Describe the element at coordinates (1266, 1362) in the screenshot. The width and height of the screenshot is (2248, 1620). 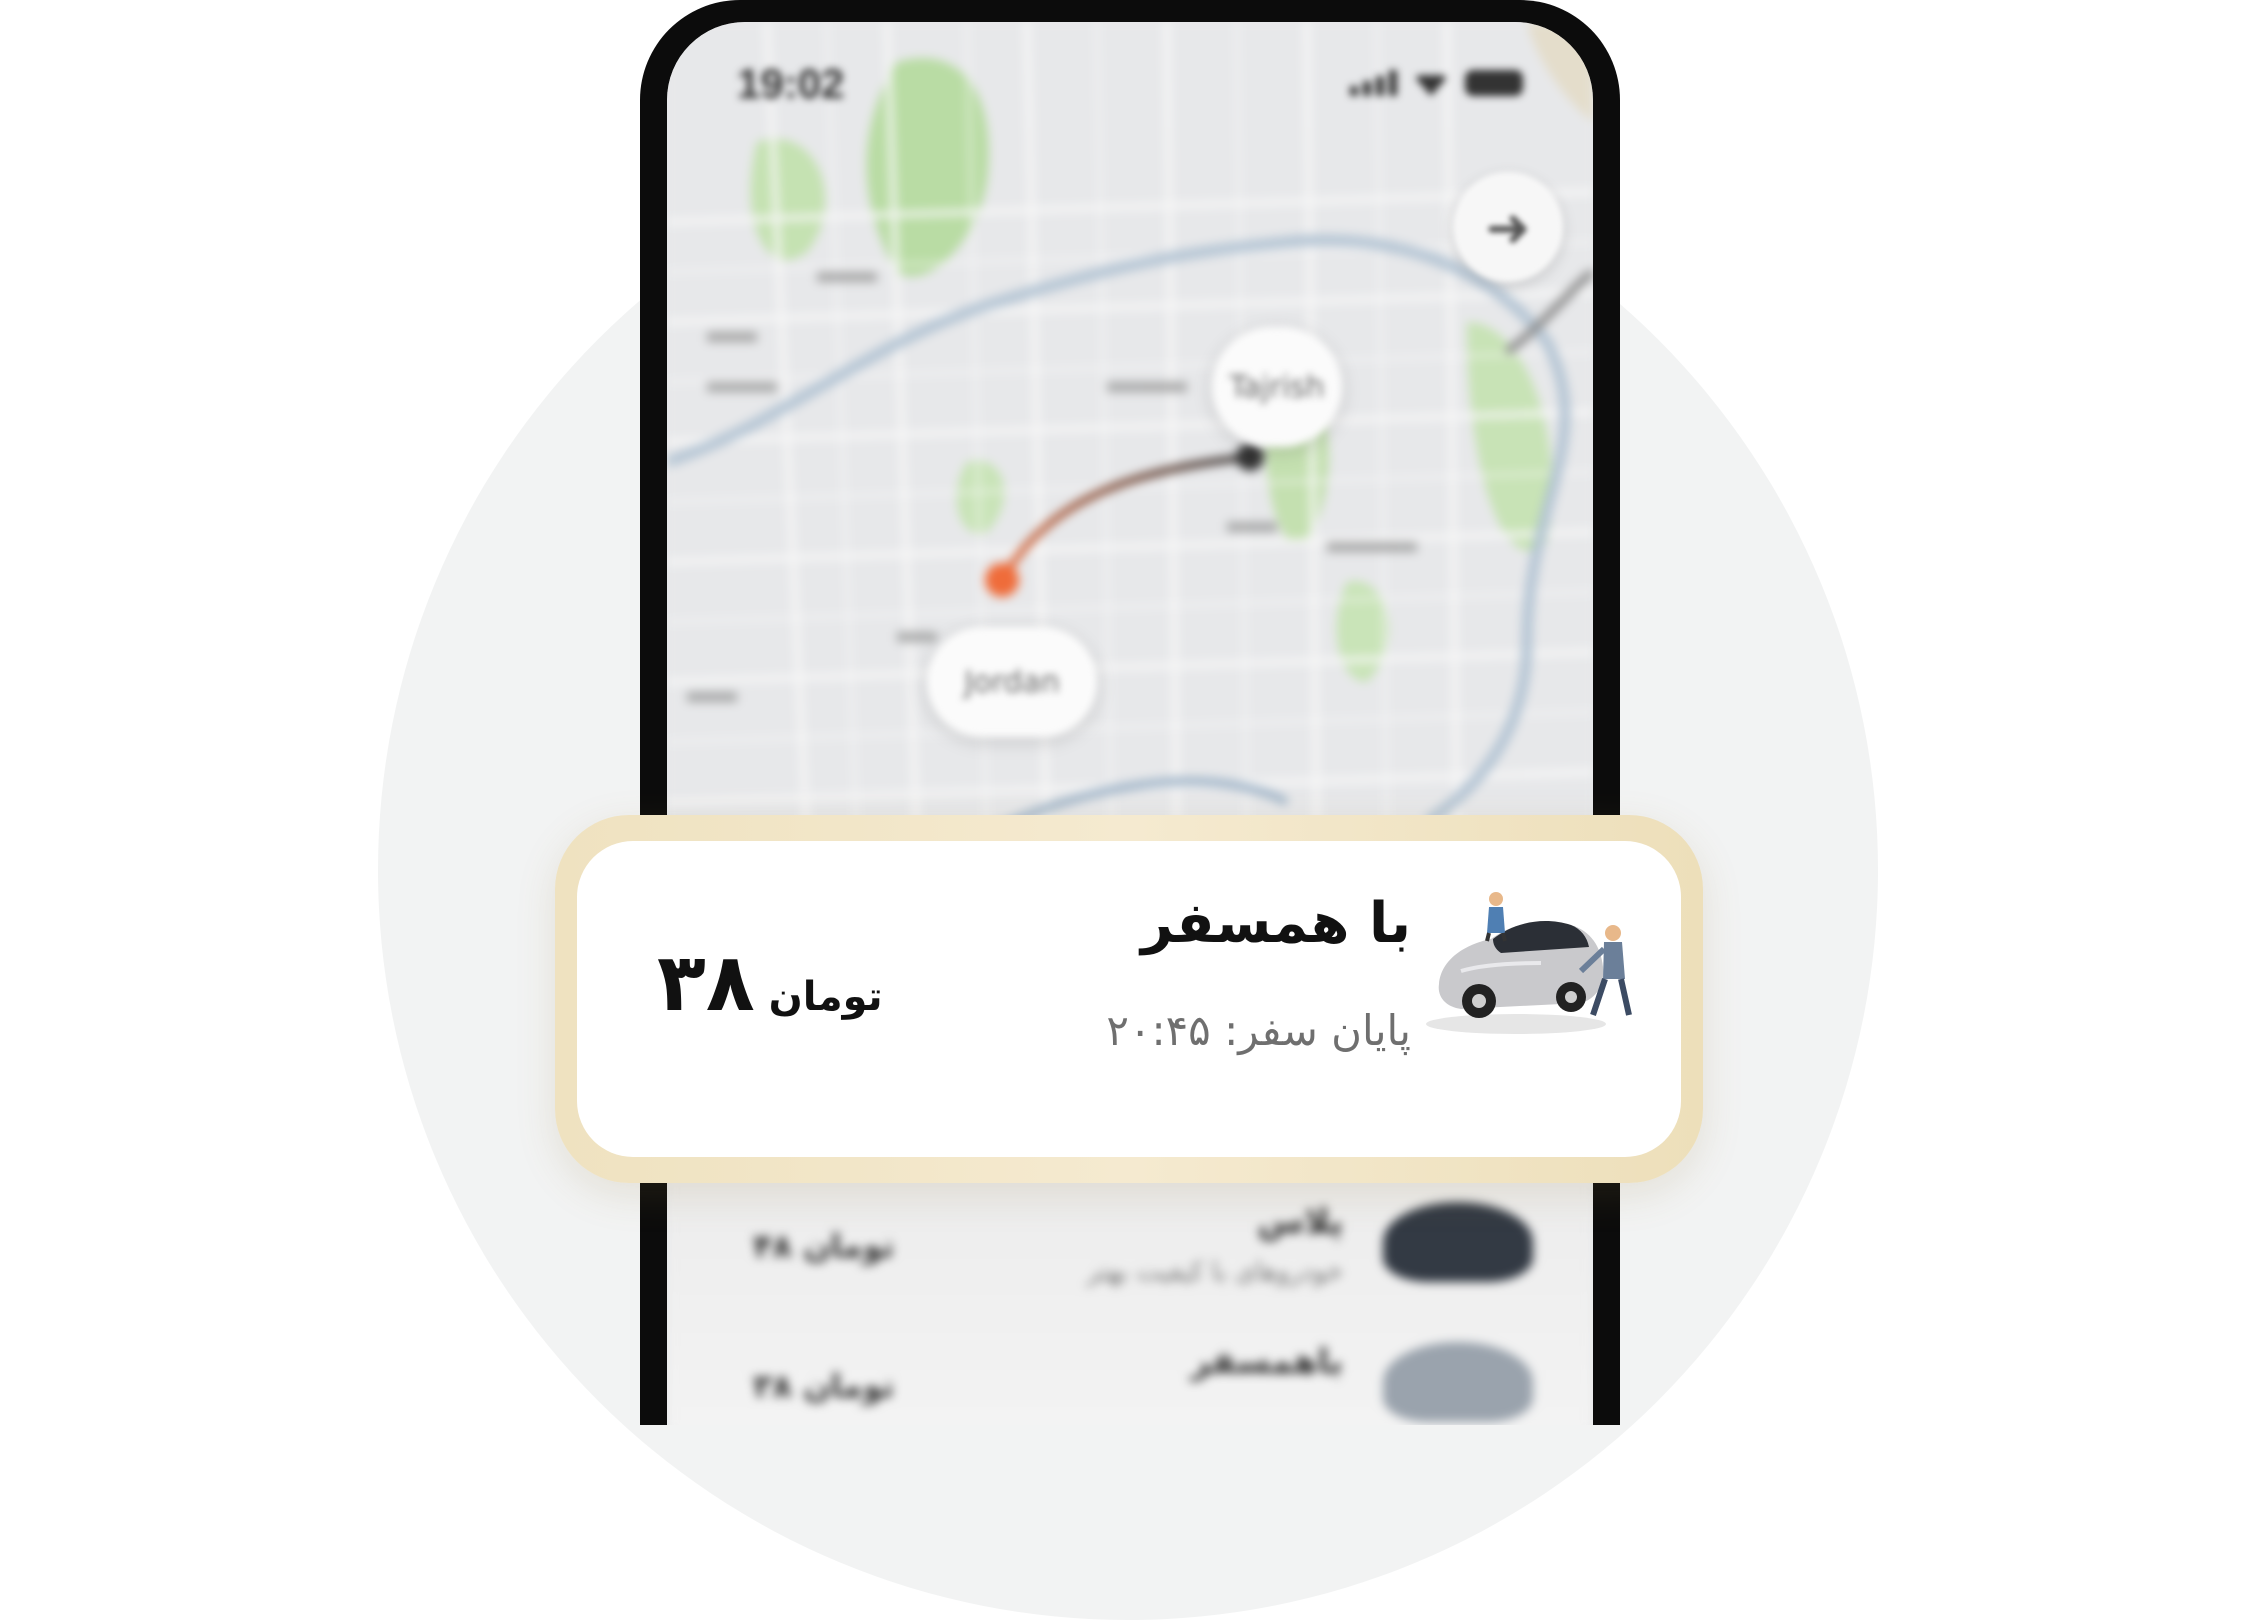
I see `ride-option-title: باهمسفر` at that location.